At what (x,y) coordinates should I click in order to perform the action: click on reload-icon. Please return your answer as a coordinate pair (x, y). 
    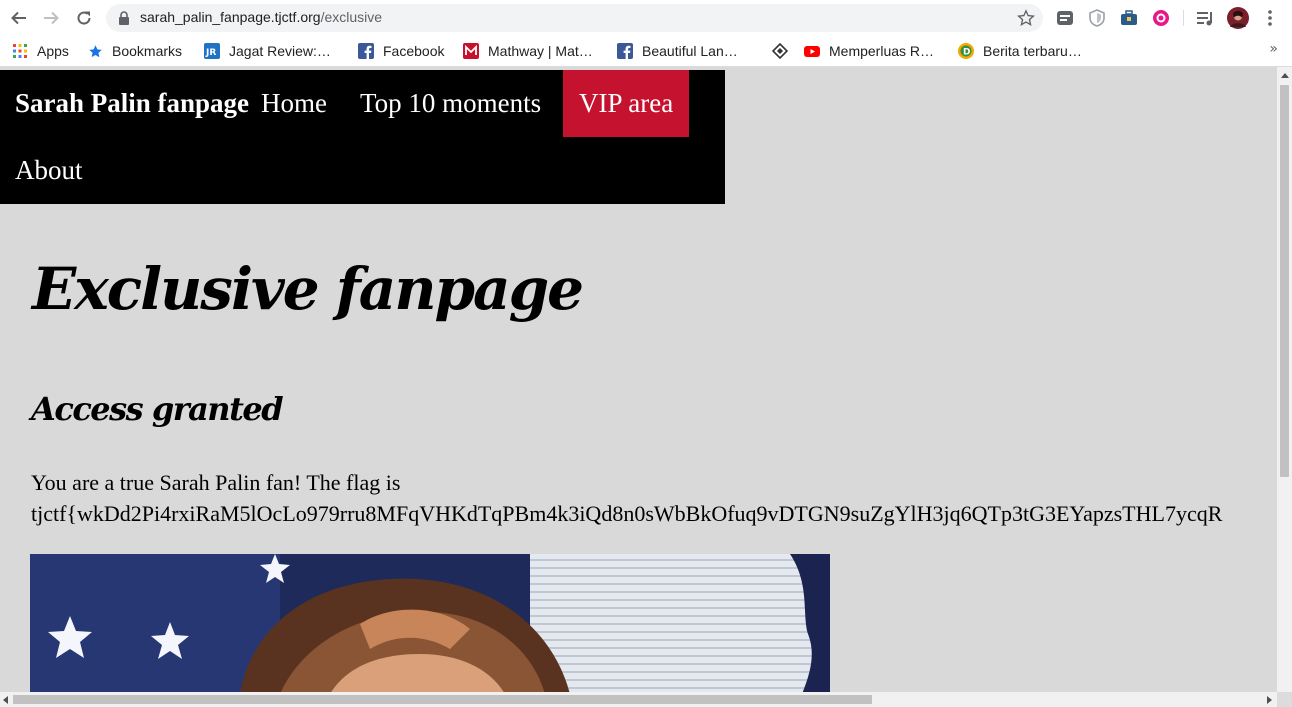
    Looking at the image, I should click on (84, 18).